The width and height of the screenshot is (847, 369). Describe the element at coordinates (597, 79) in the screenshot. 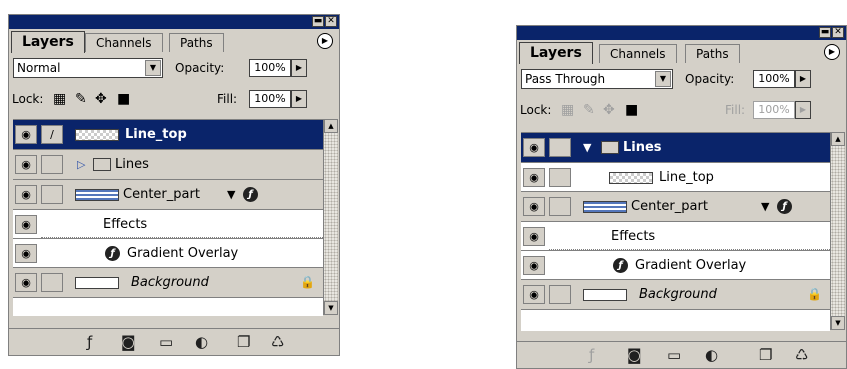

I see `blend-mode-select: Pass Through ▼` at that location.